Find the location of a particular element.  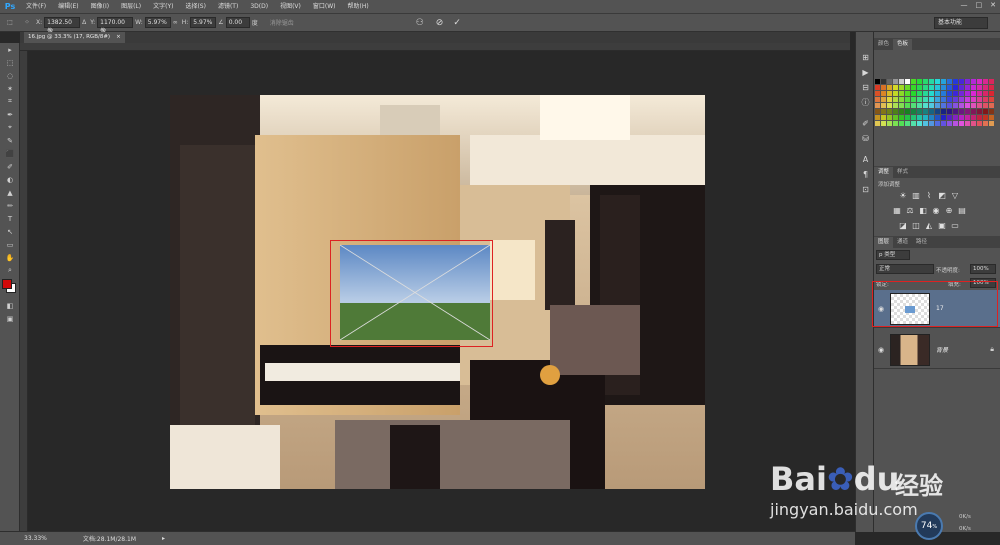

minimize-icon: — is located at coordinates (964, 5).